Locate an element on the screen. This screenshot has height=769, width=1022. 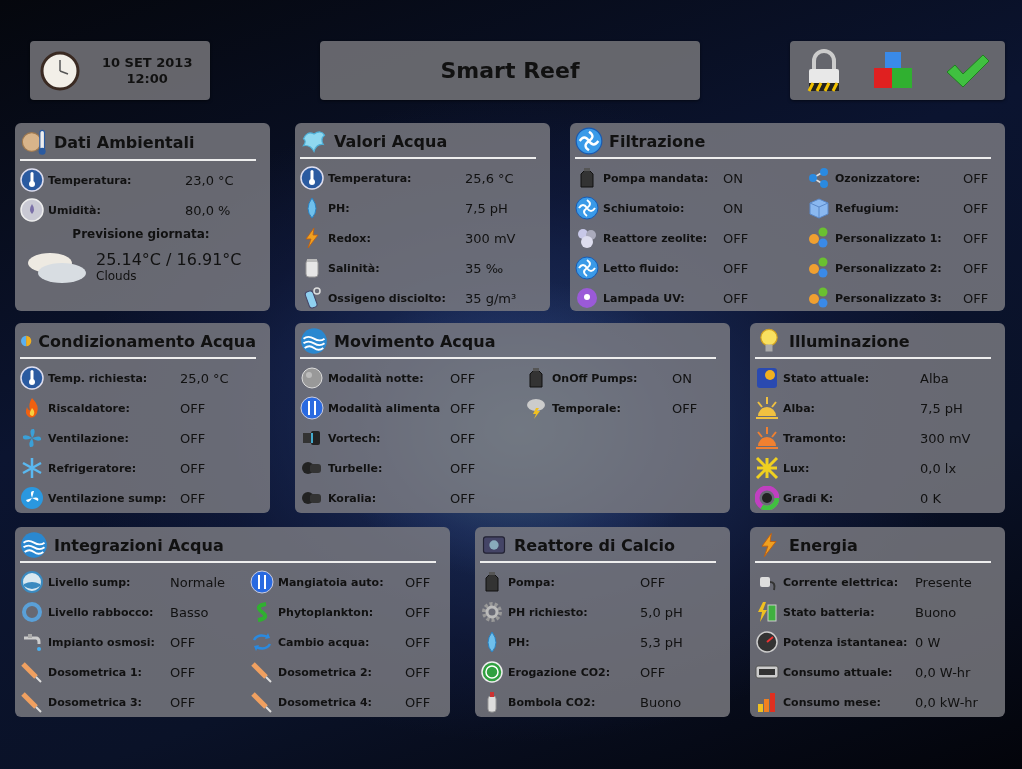
item-label: Redox: is located at coordinates (350, 238).